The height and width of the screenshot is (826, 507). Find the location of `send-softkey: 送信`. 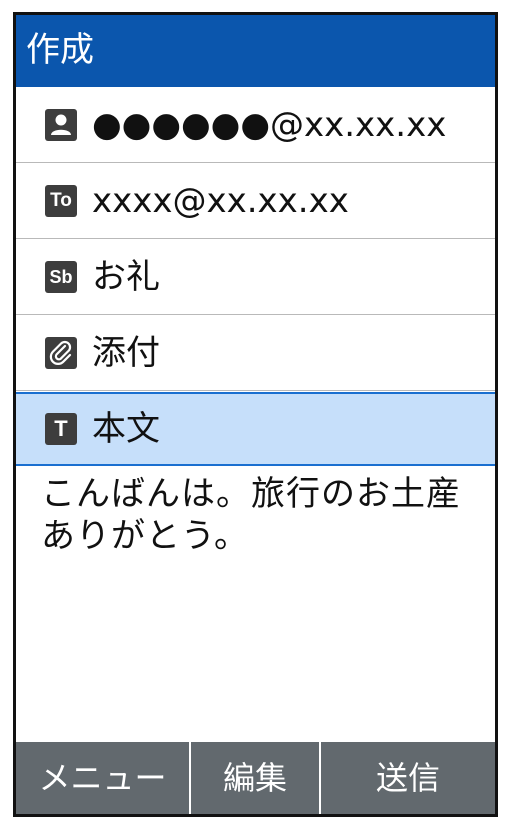

send-softkey: 送信 is located at coordinates (408, 778).